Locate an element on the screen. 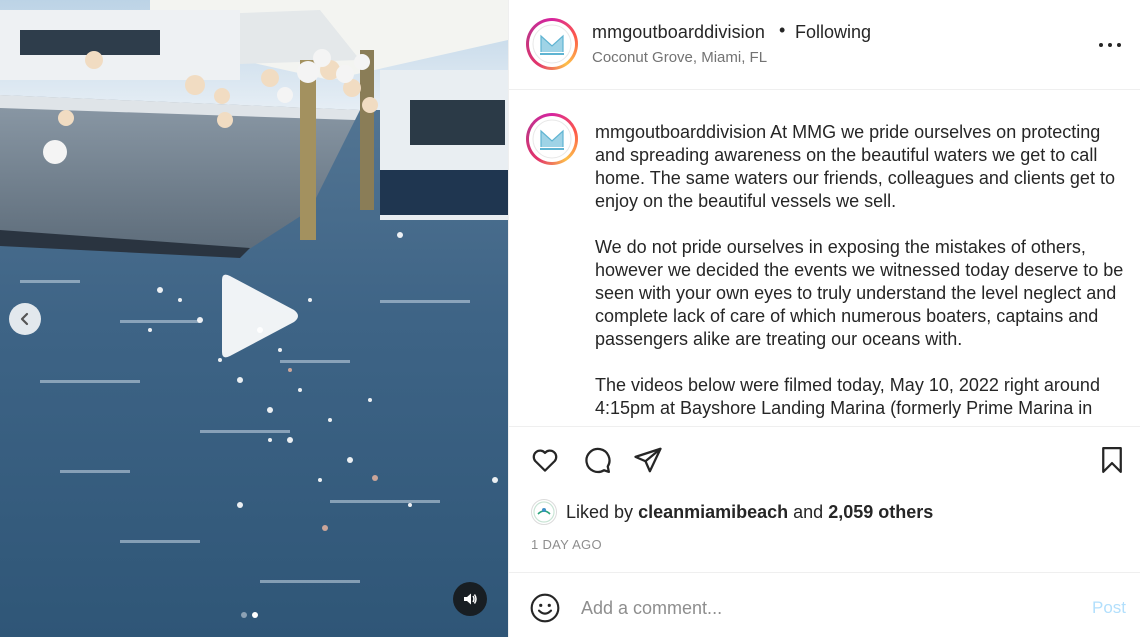 Image resolution: width=1140 pixels, height=637 pixels. comment-bar: Post is located at coordinates (824, 604).